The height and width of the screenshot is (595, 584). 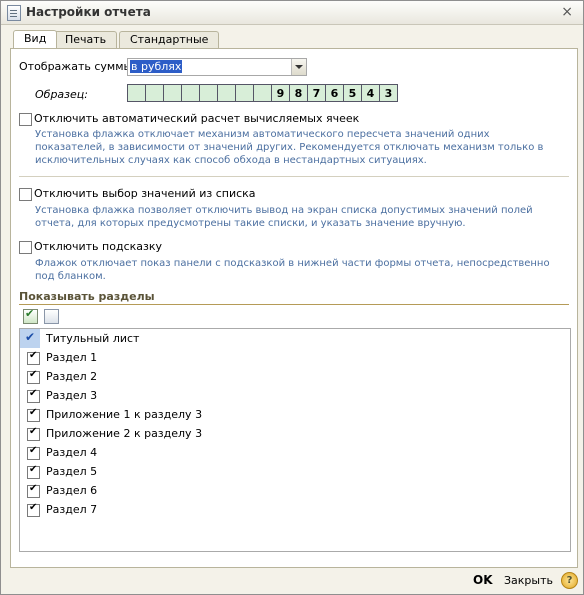 I want to click on section-label: Приложение 1 к разделу 3, so click(x=124, y=414).